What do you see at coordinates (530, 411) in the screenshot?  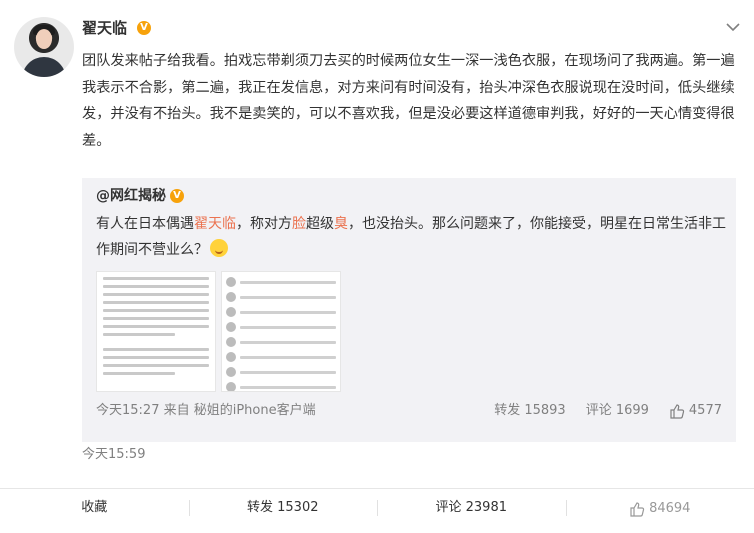 I see `repost-forward-link: 转发 15893` at bounding box center [530, 411].